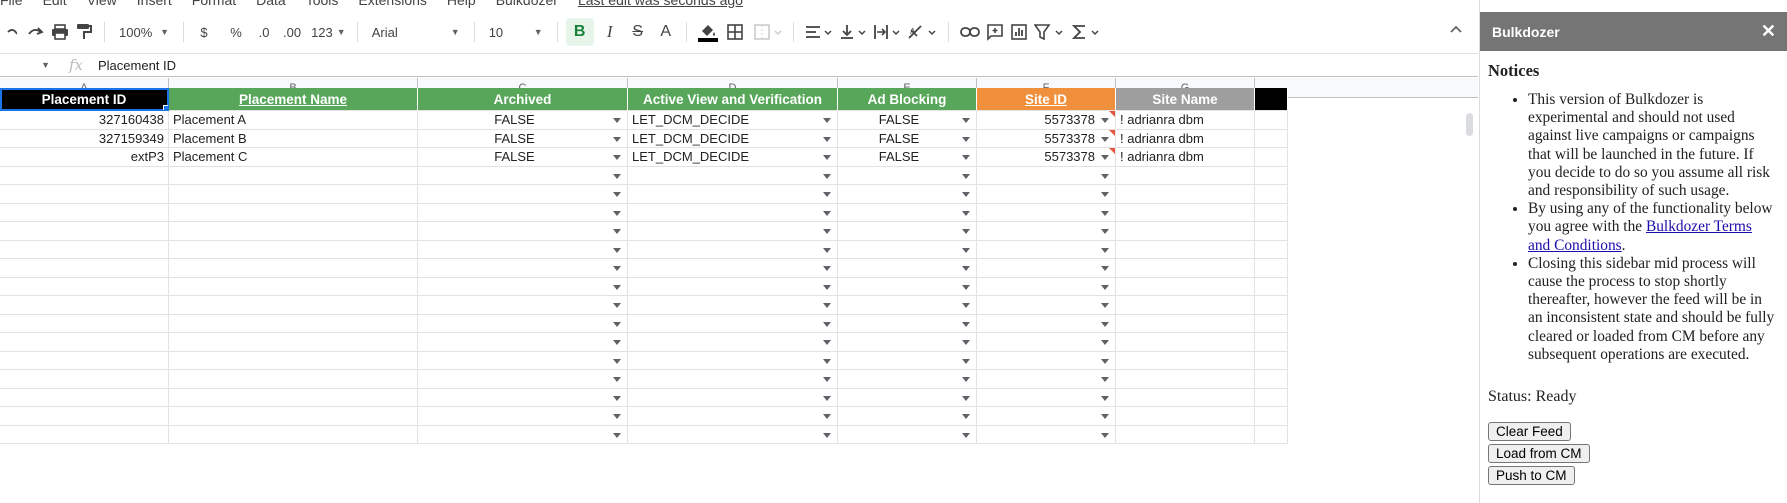  Describe the element at coordinates (55, 4) in the screenshot. I see `menu-edit: Edit` at that location.